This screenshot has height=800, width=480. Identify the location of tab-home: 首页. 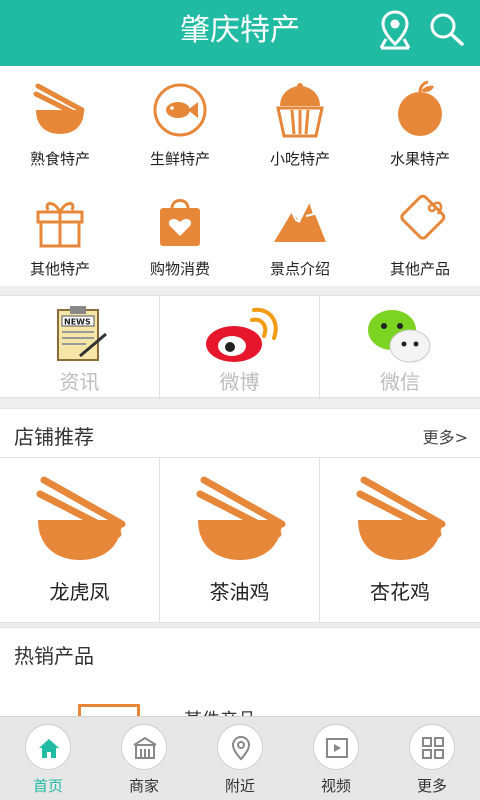
(48, 758).